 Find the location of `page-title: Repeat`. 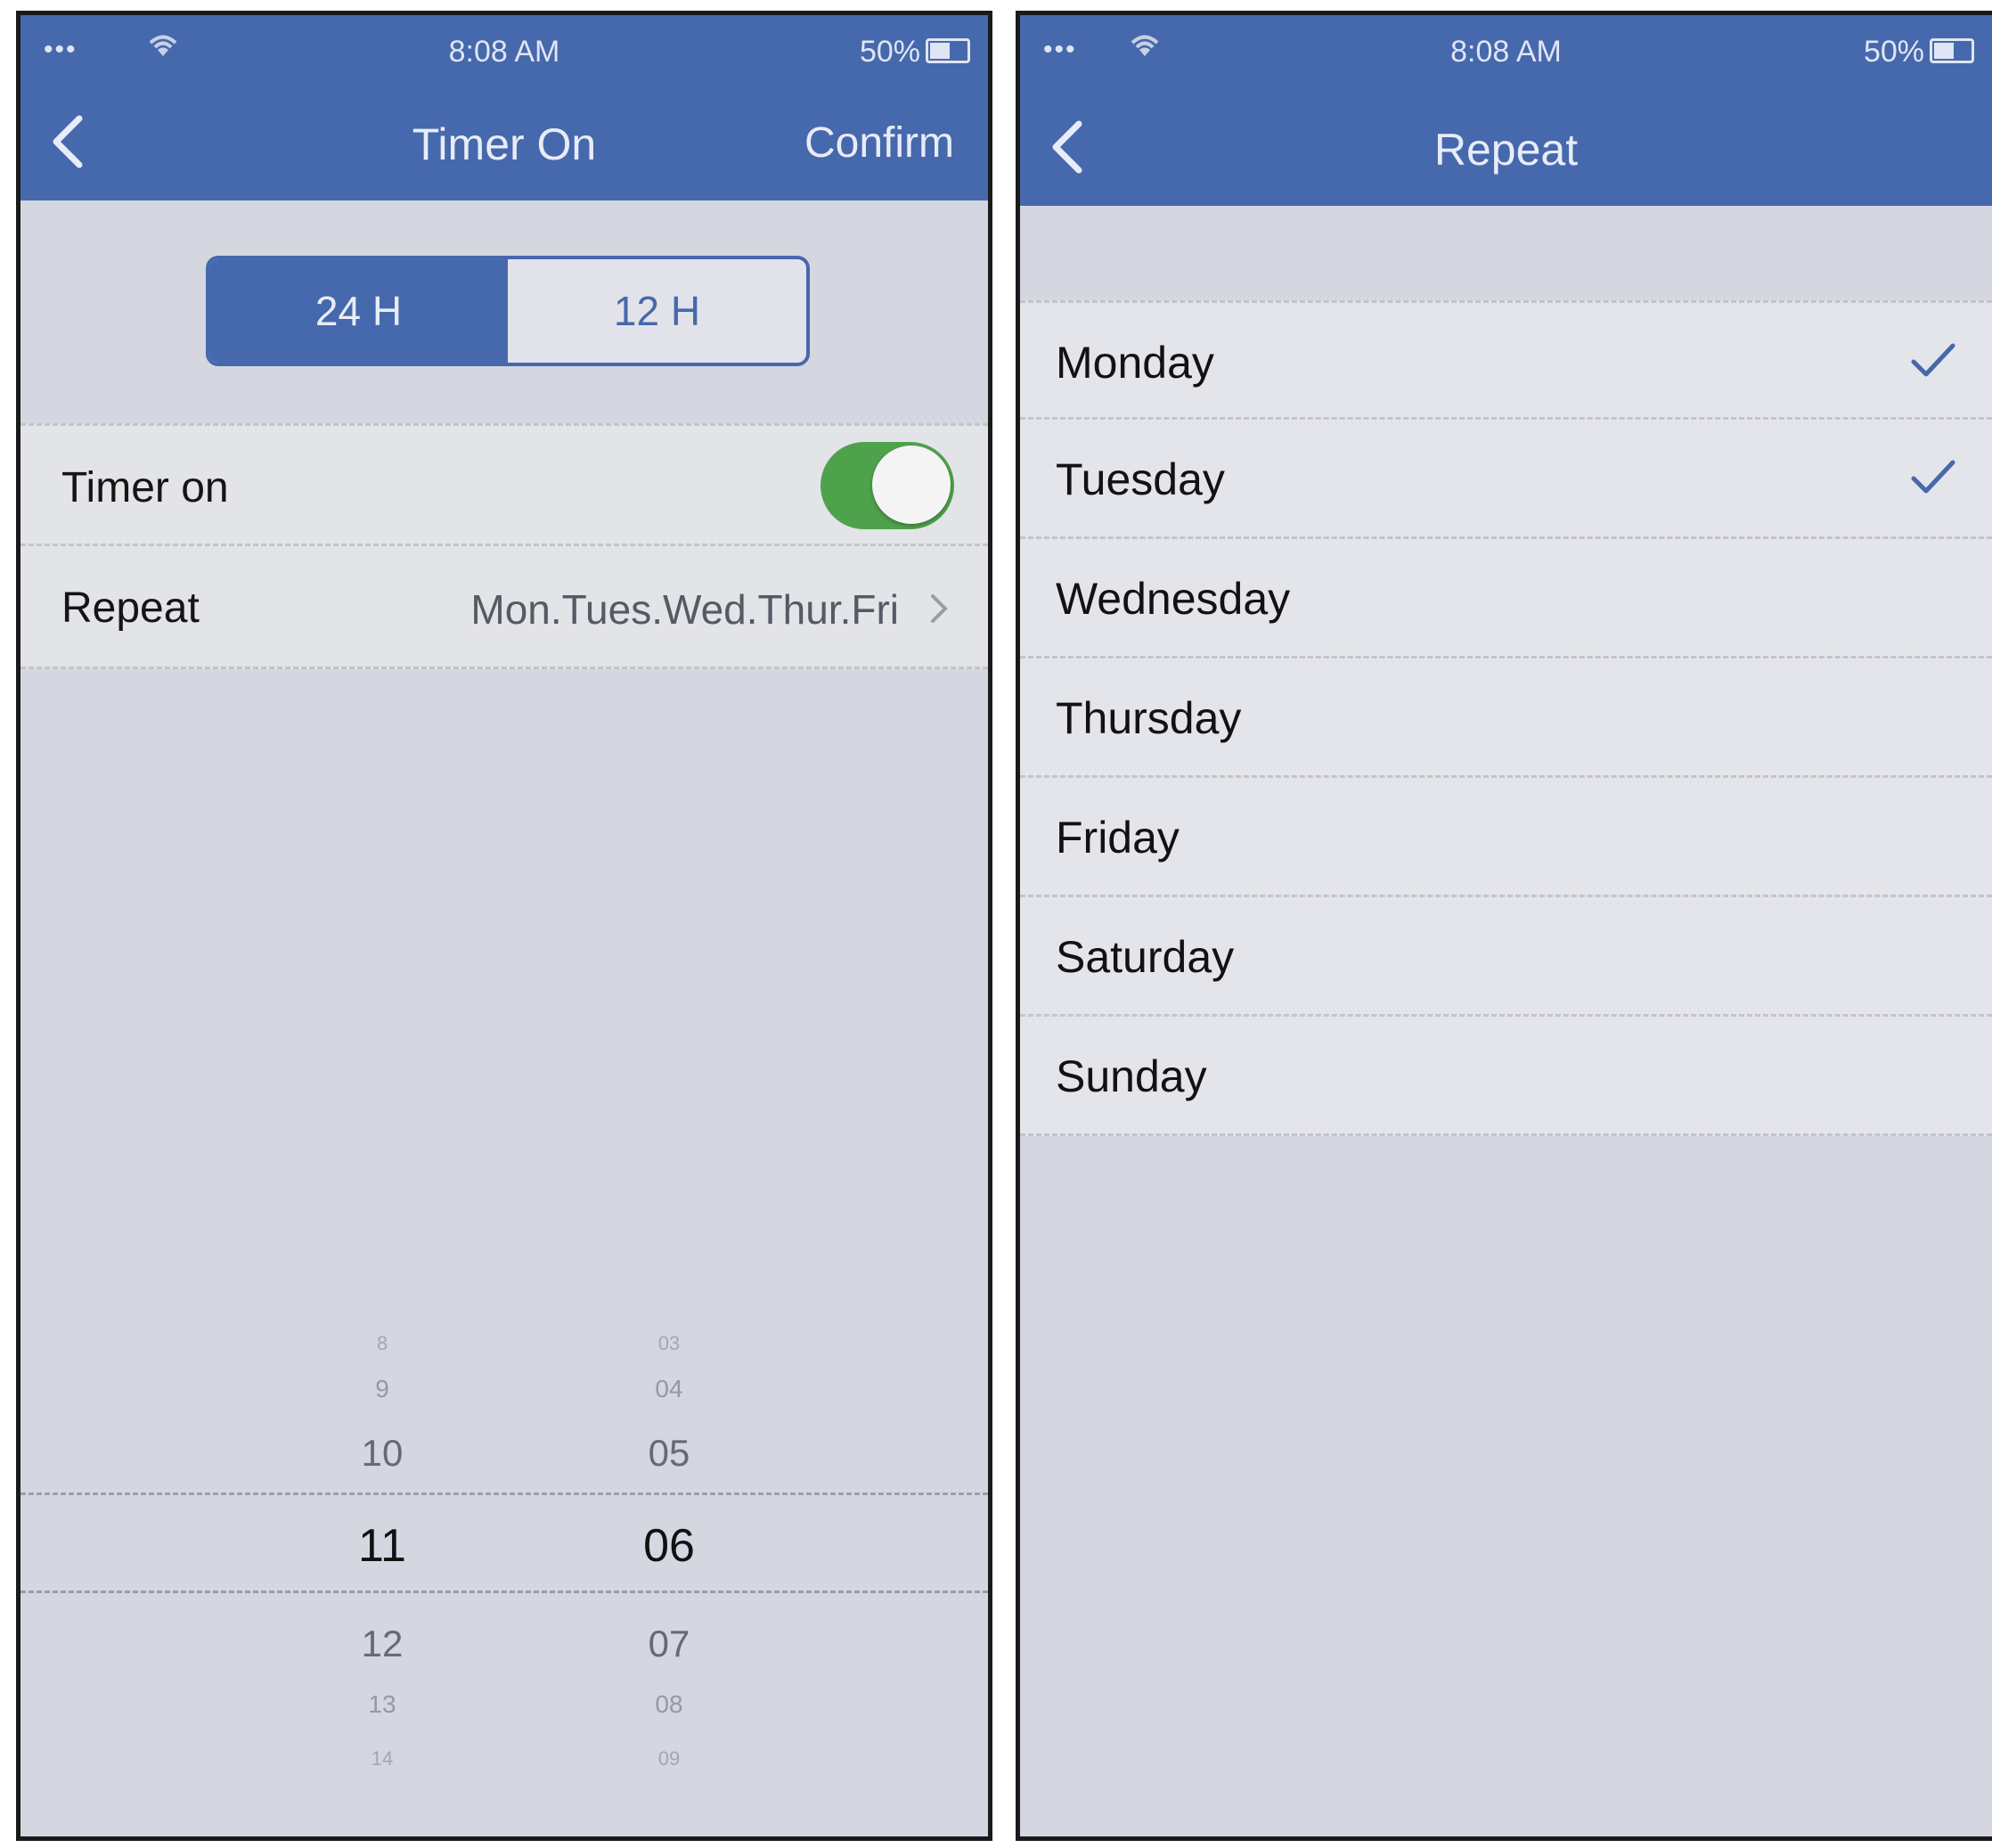

page-title: Repeat is located at coordinates (1506, 150).